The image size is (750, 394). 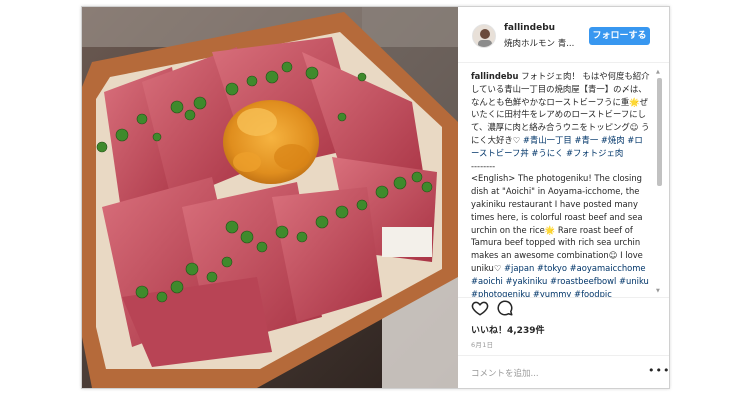 I want to click on avatar-image, so click(x=484, y=36).